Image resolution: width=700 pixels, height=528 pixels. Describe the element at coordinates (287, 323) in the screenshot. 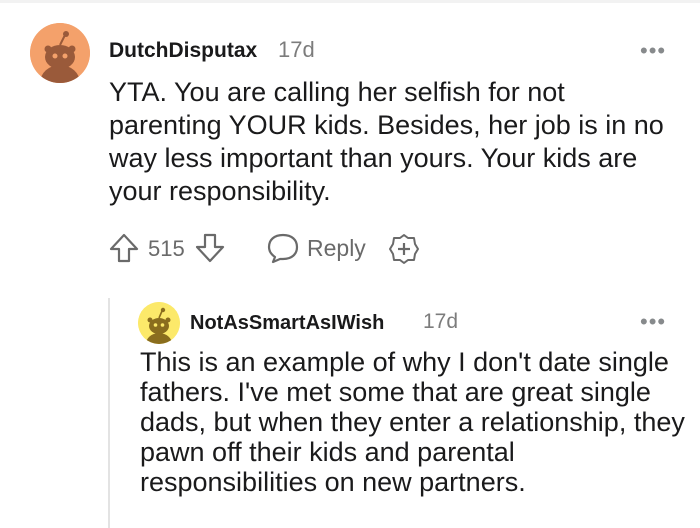

I see `username: NotAsSmartAsIWish` at that location.